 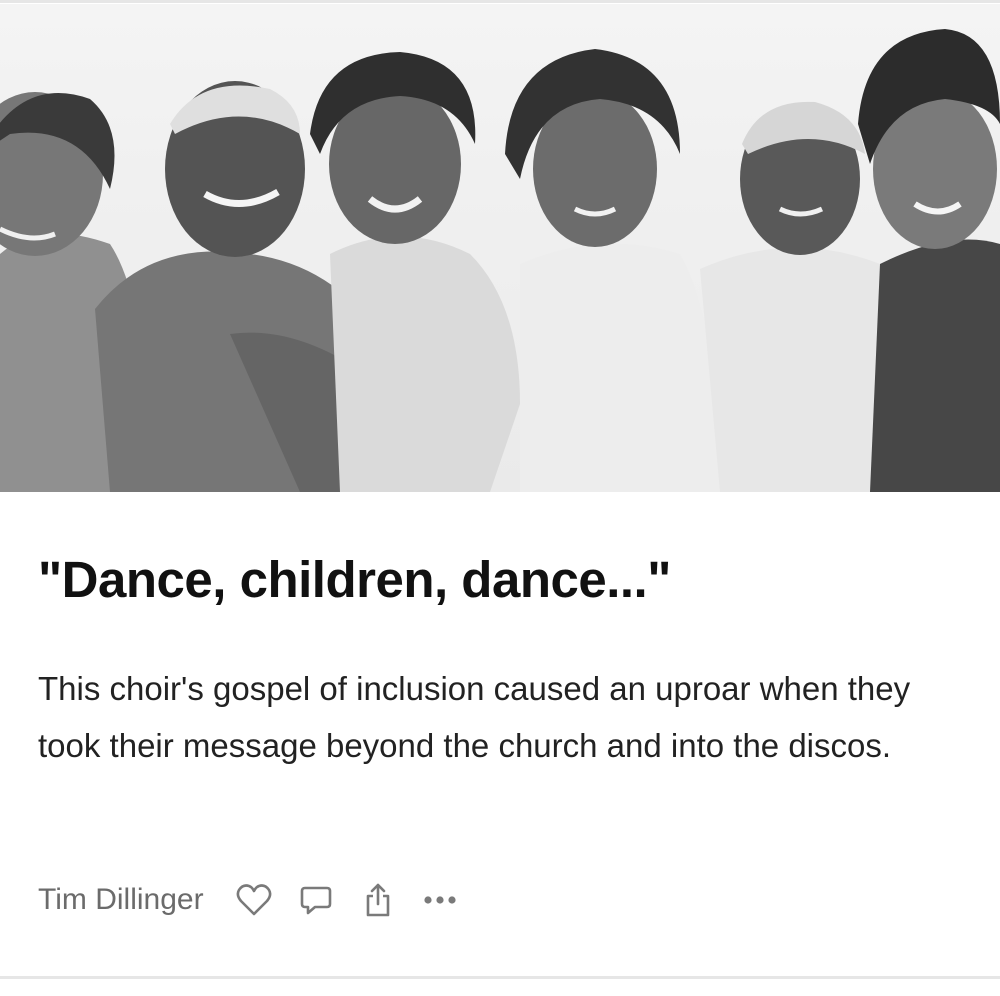 What do you see at coordinates (500, 1) in the screenshot?
I see `top-divider` at bounding box center [500, 1].